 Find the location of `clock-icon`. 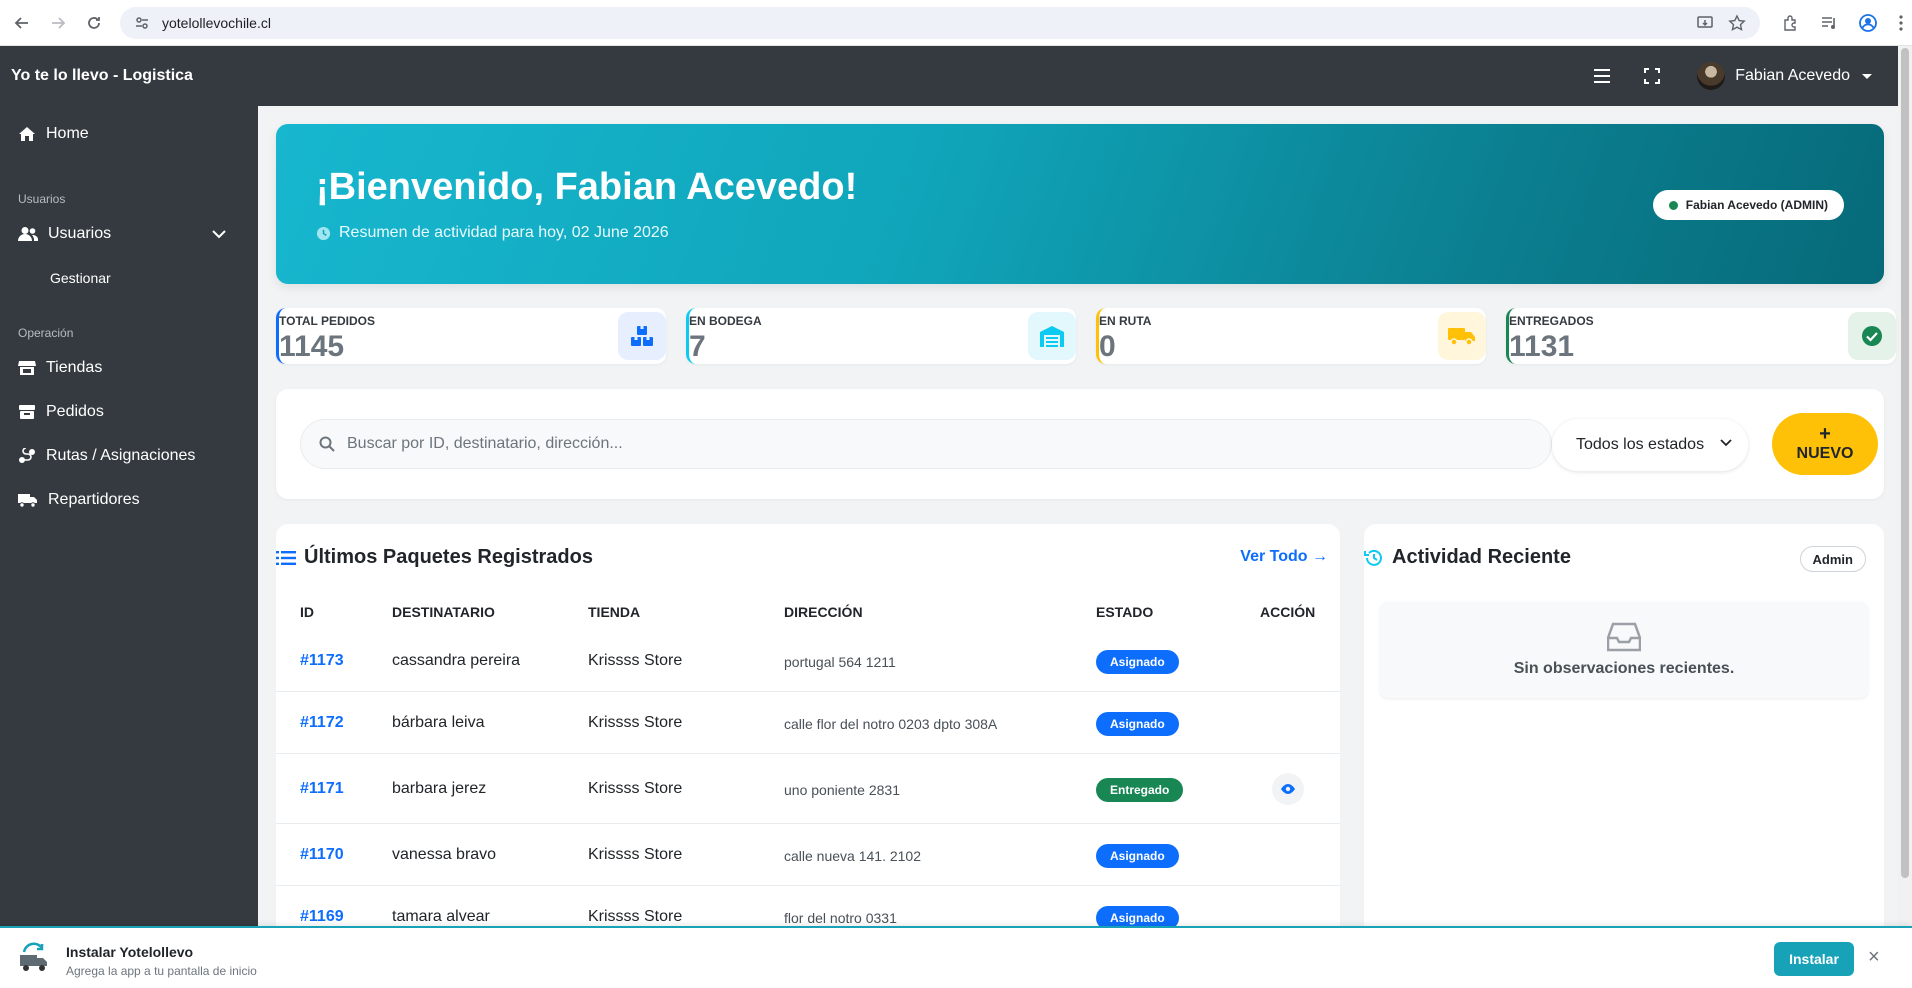

clock-icon is located at coordinates (323, 233).